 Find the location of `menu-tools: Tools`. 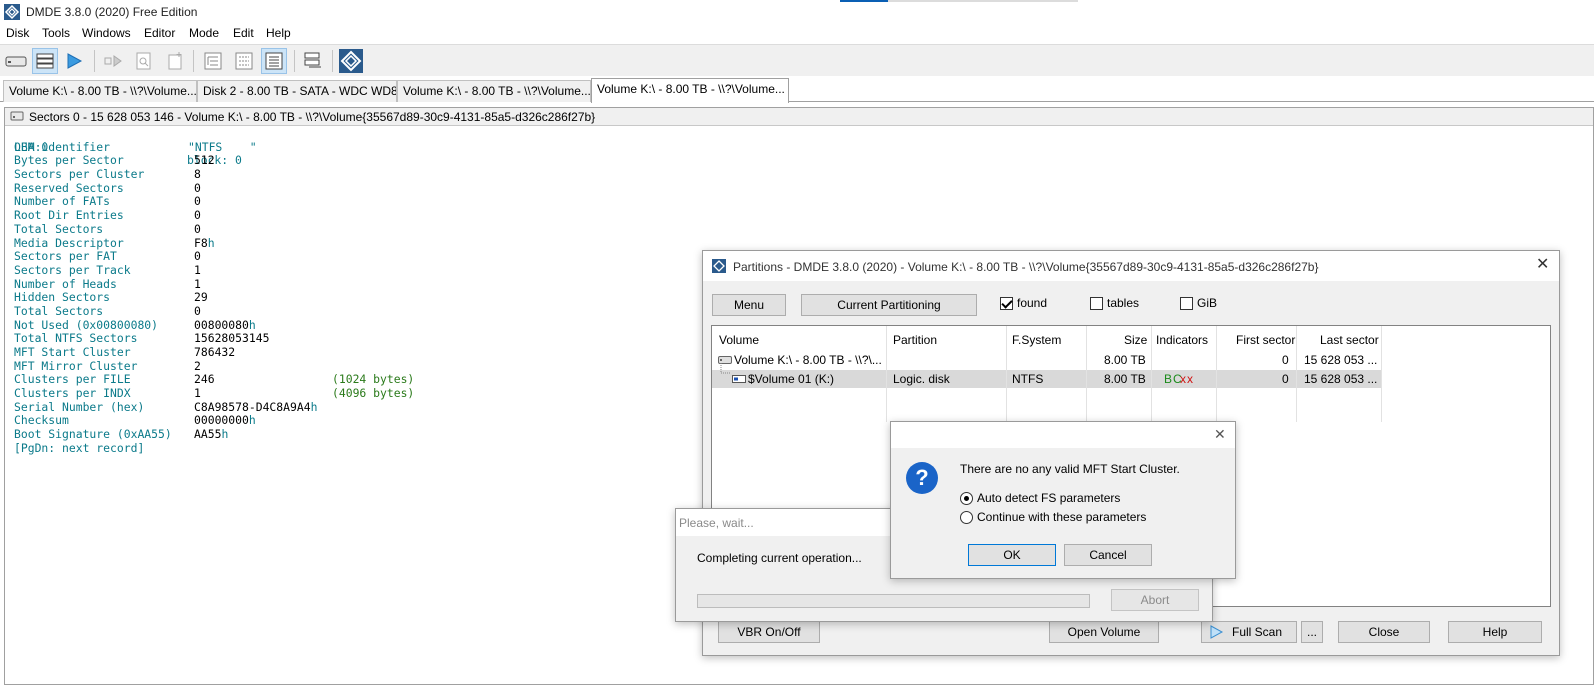

menu-tools: Tools is located at coordinates (56, 33).